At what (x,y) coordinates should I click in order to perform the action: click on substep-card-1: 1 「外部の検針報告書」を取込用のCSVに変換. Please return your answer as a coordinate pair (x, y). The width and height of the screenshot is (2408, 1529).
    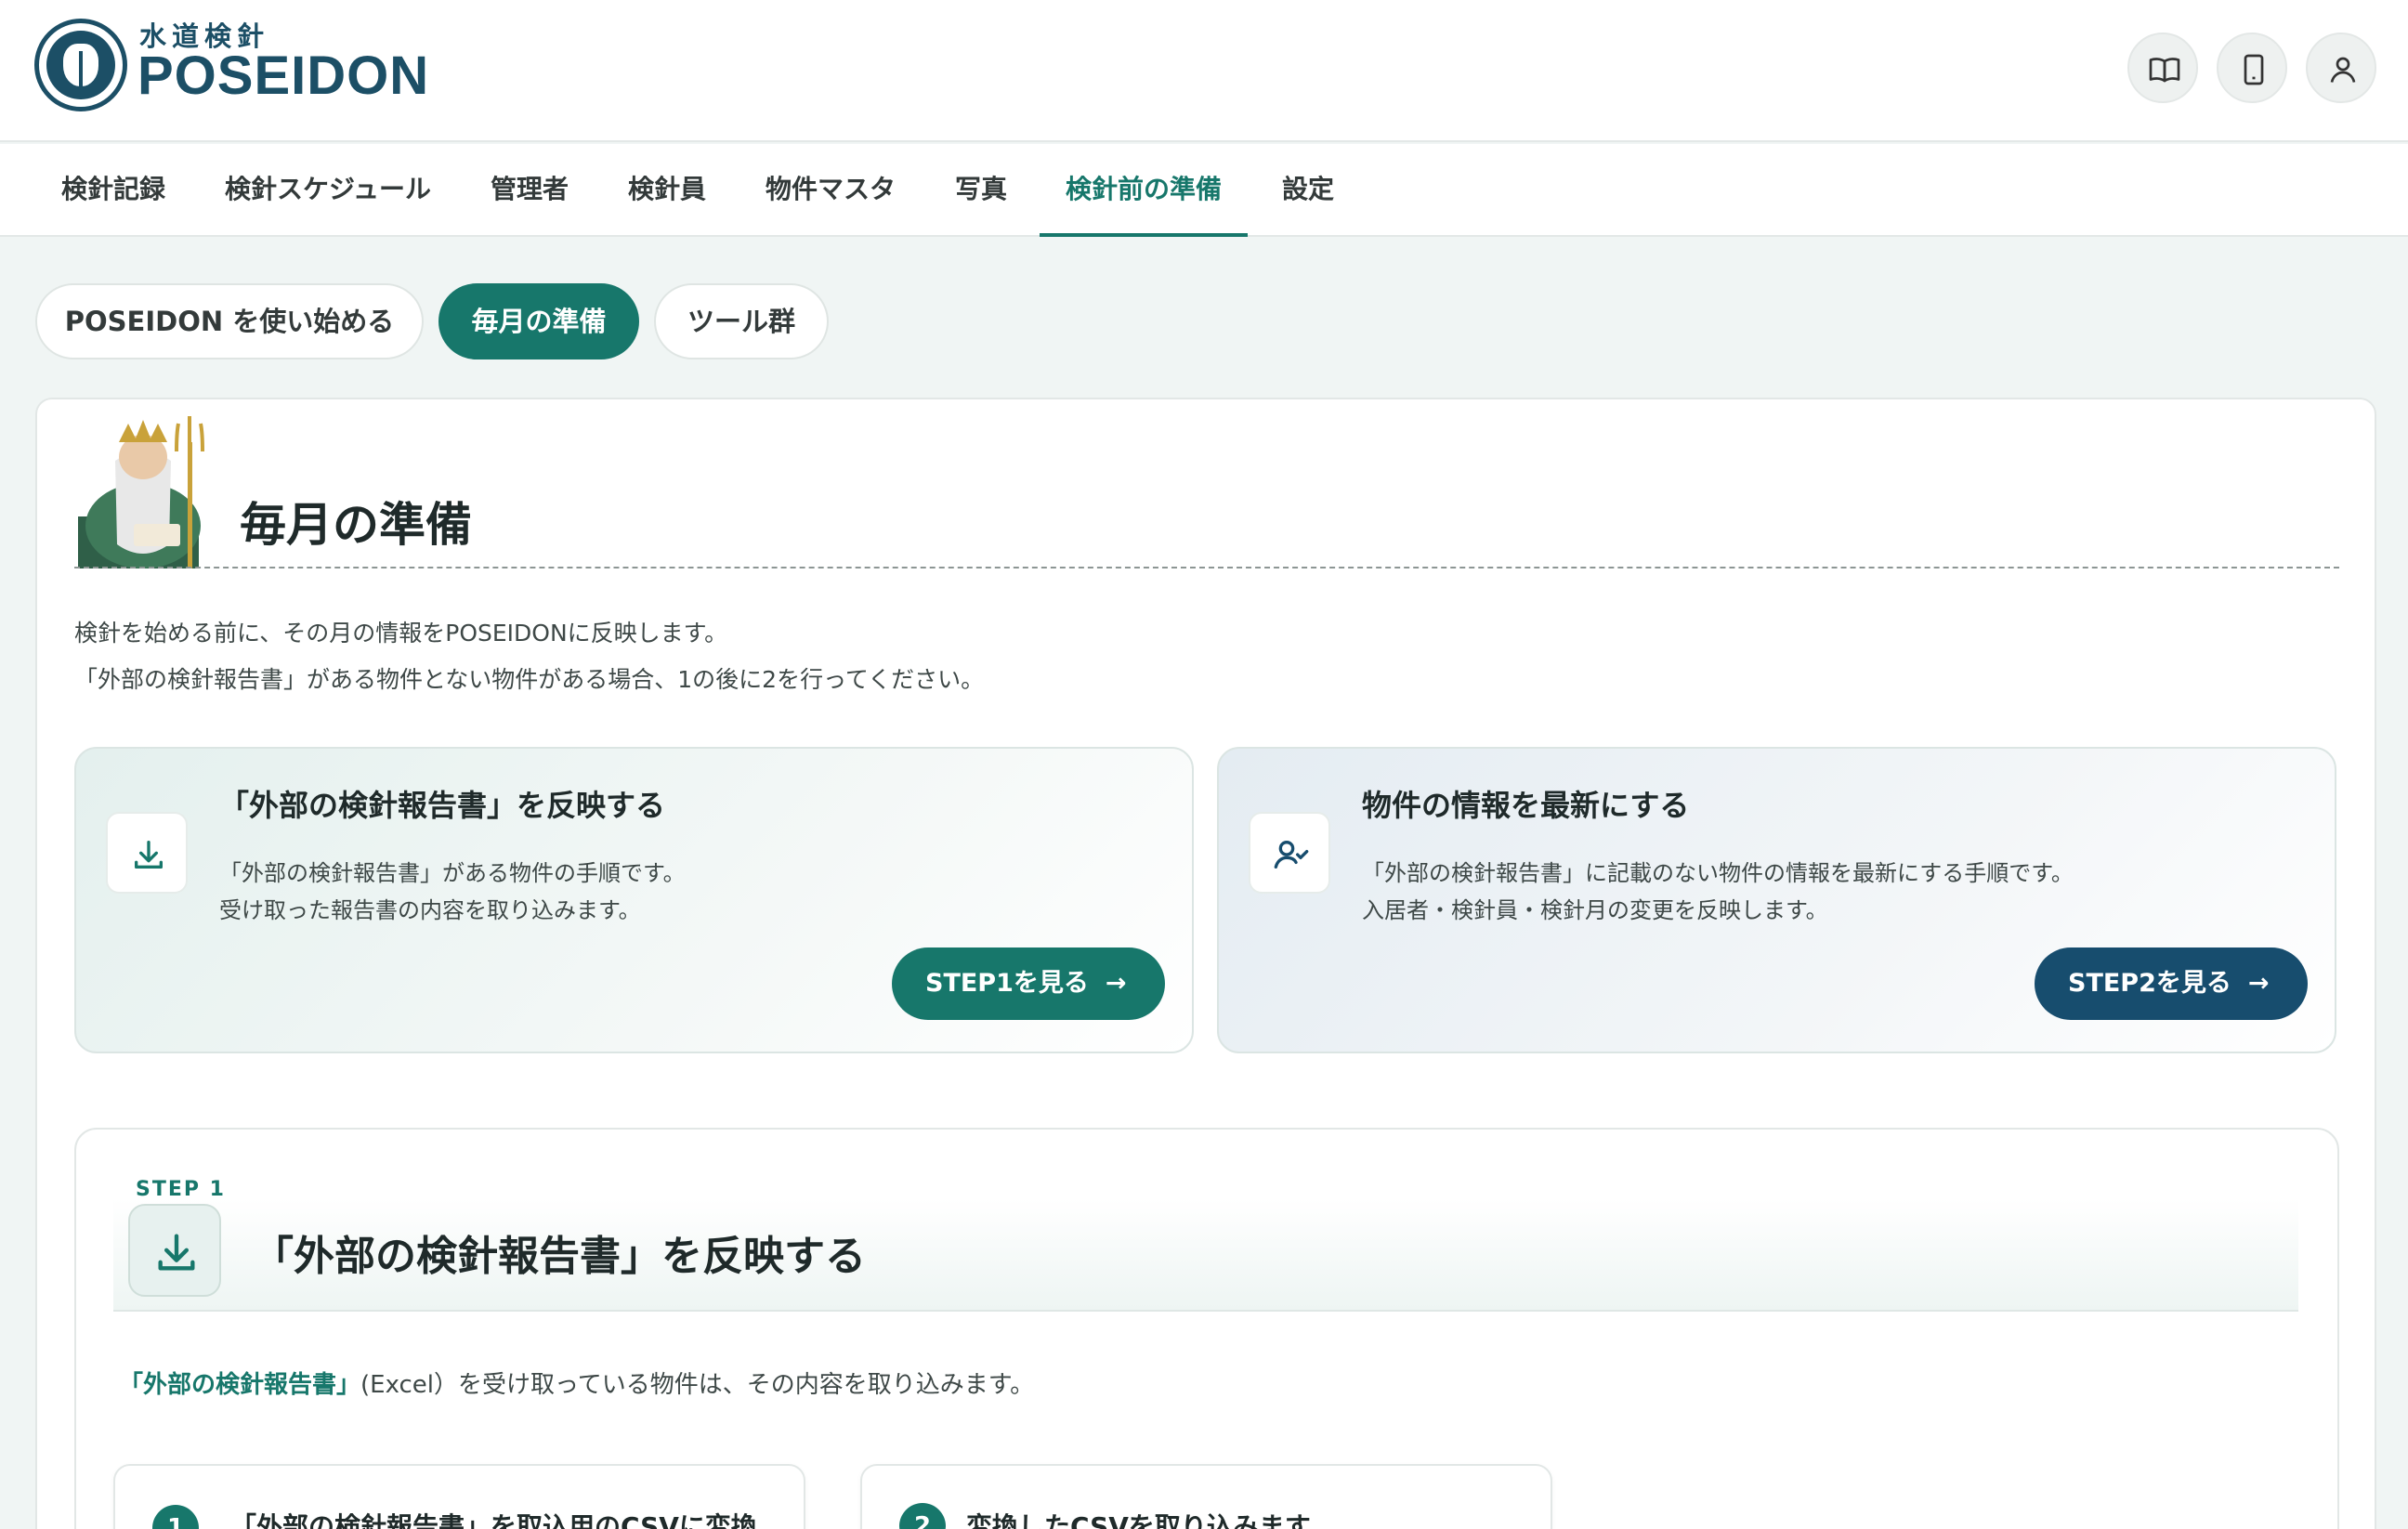
    Looking at the image, I should click on (459, 1496).